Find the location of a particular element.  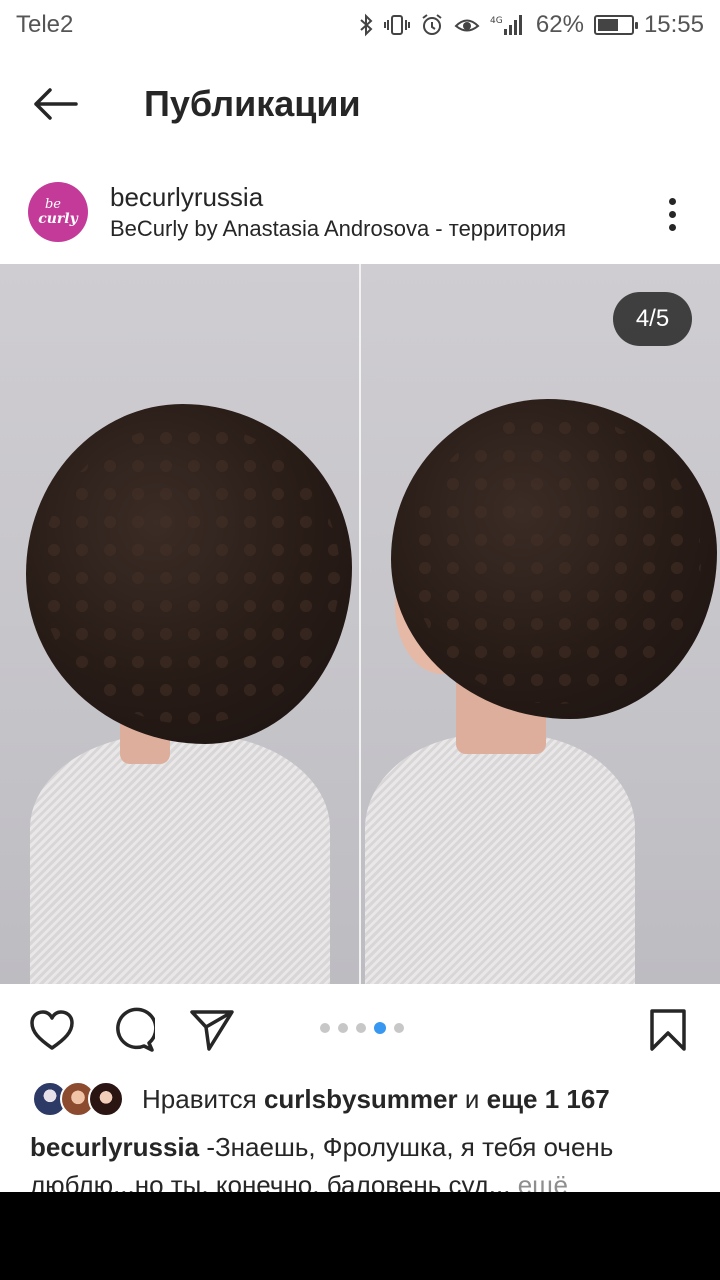

battery-percent: 62% is located at coordinates (559, 24).